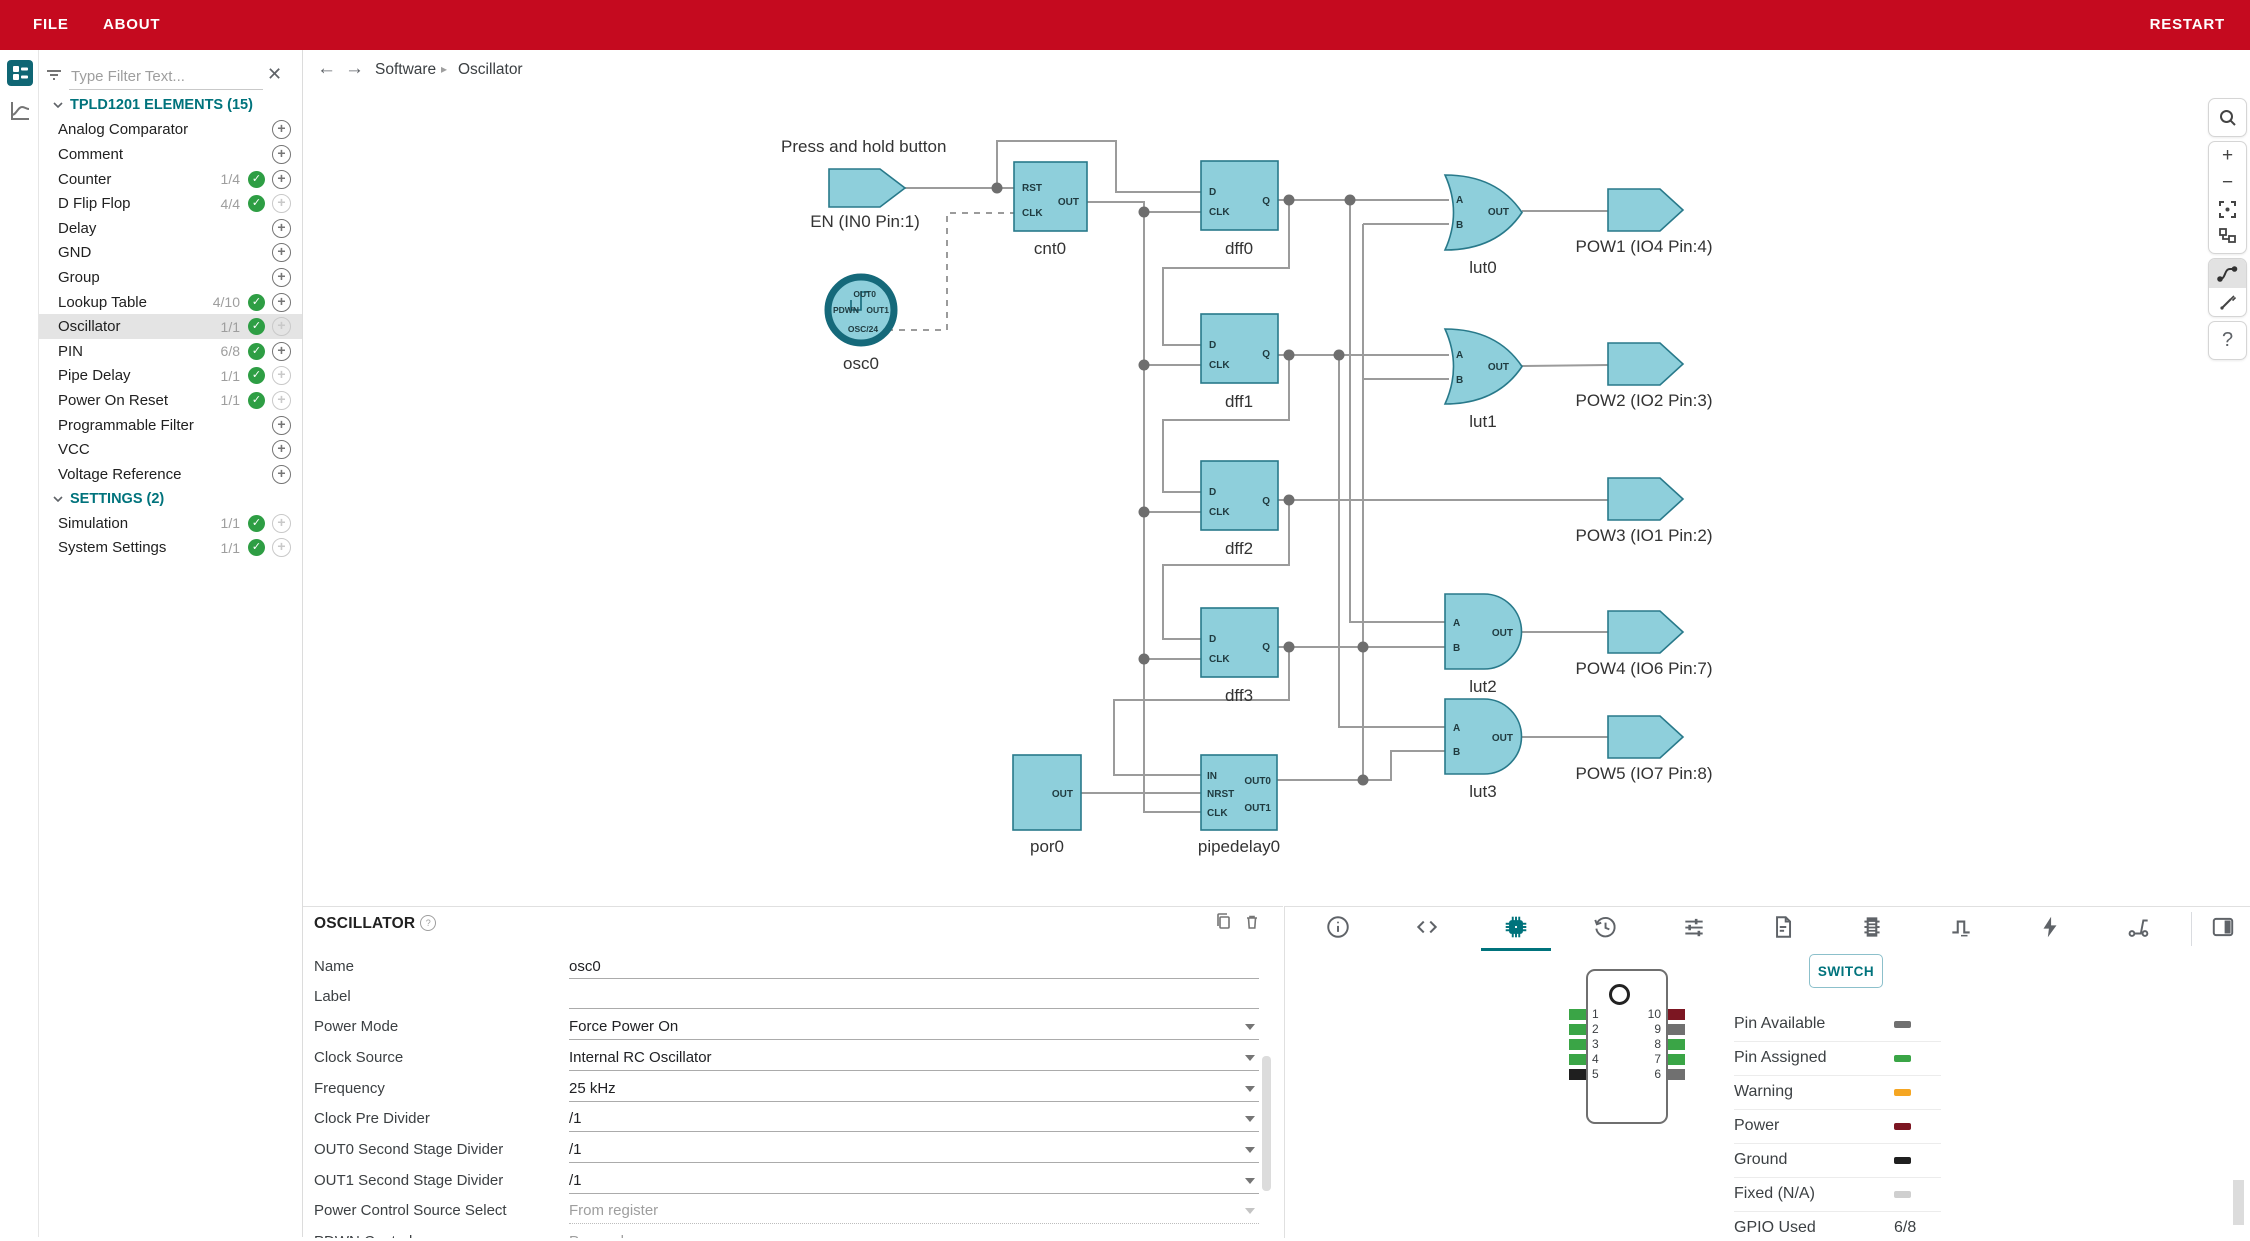  I want to click on sidebar-item-pin: PIN 6/8 ✓ +, so click(170, 351).